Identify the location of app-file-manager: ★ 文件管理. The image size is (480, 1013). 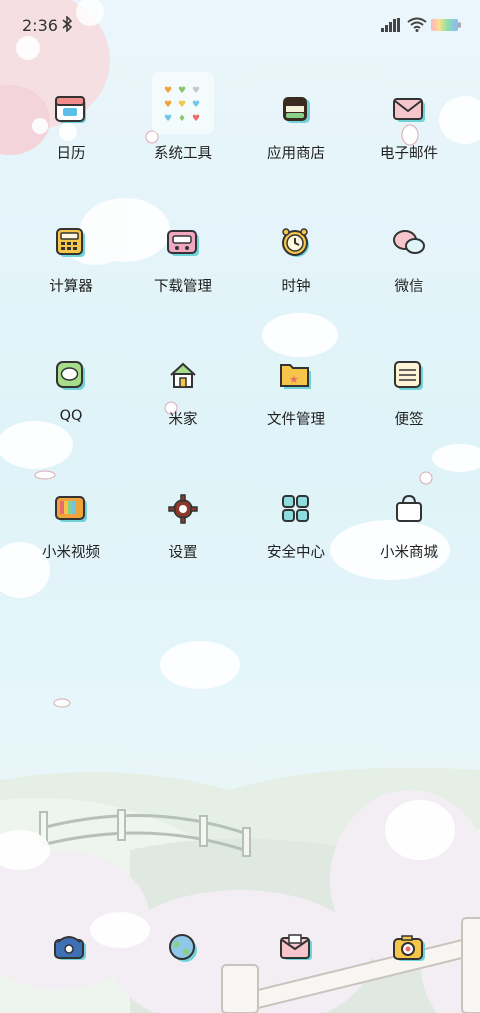
(296, 403).